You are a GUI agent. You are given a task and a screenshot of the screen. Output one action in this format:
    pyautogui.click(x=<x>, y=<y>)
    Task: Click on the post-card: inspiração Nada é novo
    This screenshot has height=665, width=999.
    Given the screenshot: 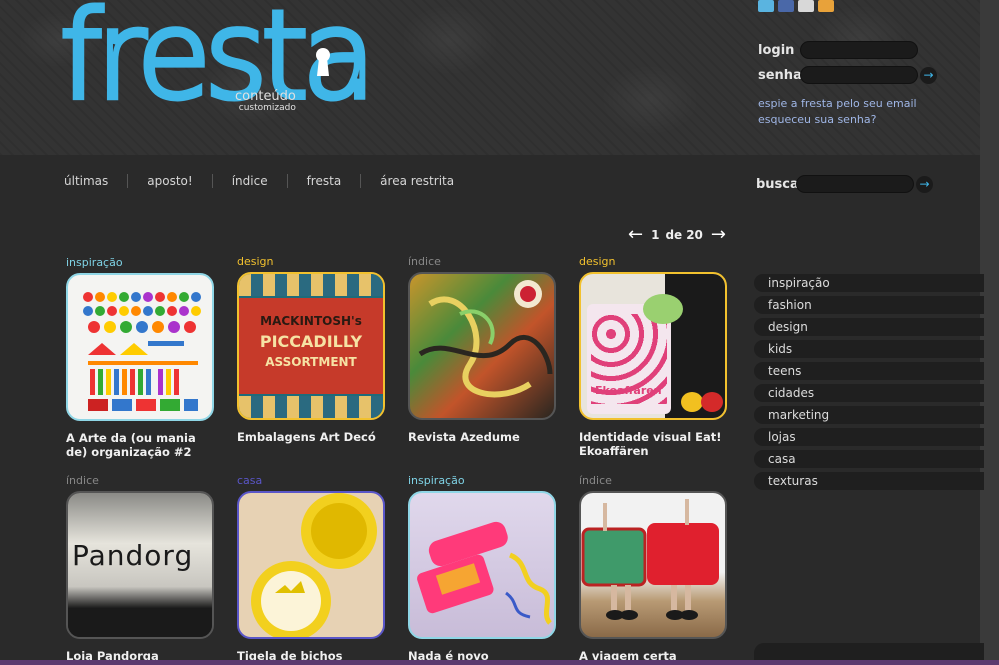 What is the action you would take?
    pyautogui.click(x=483, y=568)
    